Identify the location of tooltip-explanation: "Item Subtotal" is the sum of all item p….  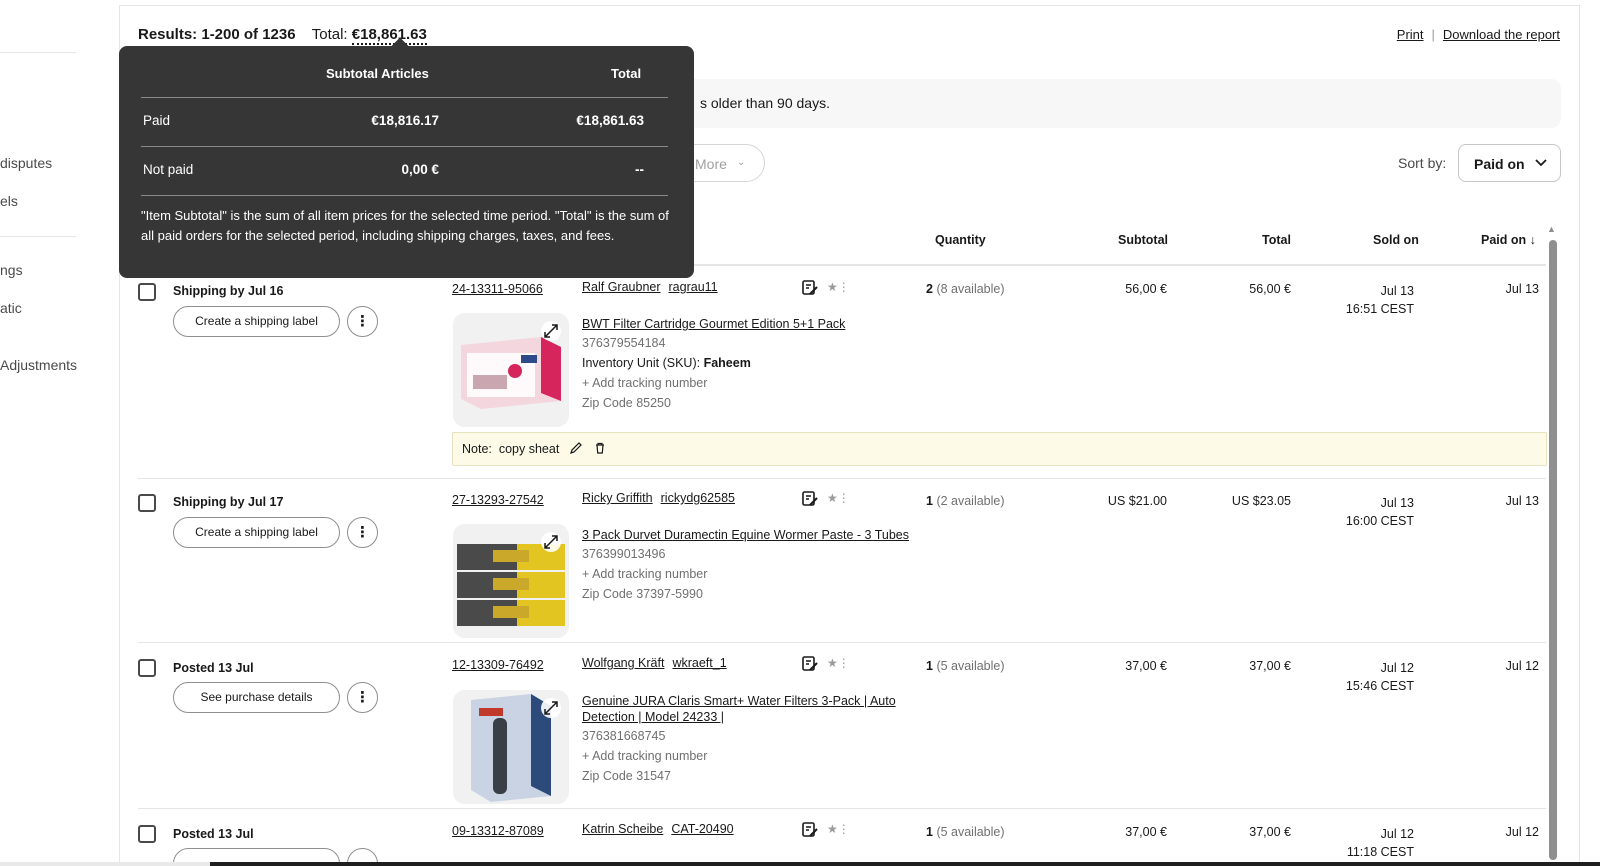
(405, 225).